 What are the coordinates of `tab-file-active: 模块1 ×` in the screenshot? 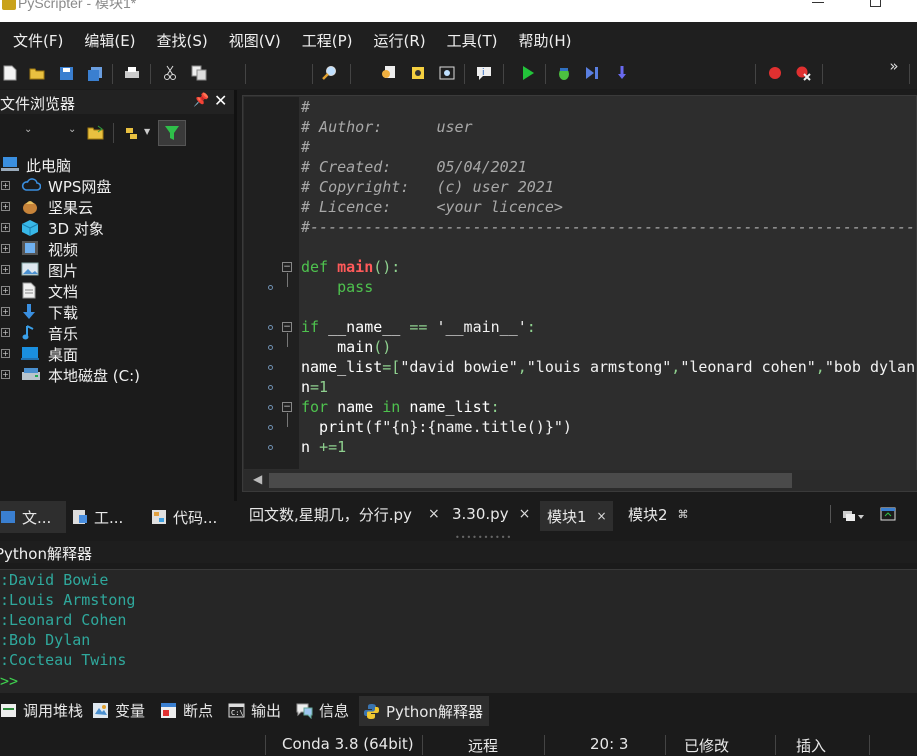 It's located at (576, 516).